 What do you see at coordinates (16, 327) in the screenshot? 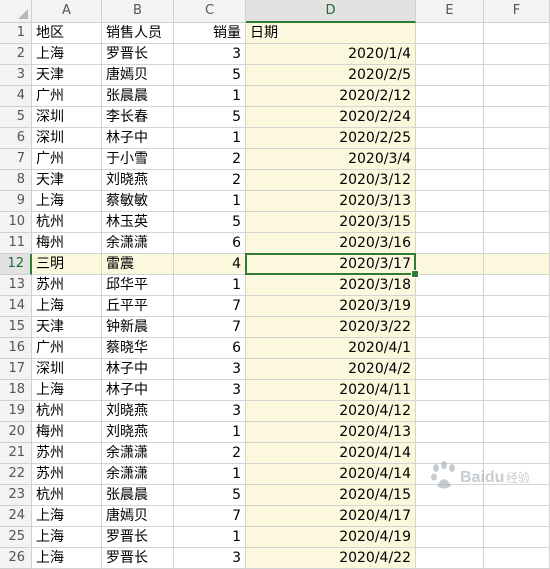
I see `row-header: 15` at bounding box center [16, 327].